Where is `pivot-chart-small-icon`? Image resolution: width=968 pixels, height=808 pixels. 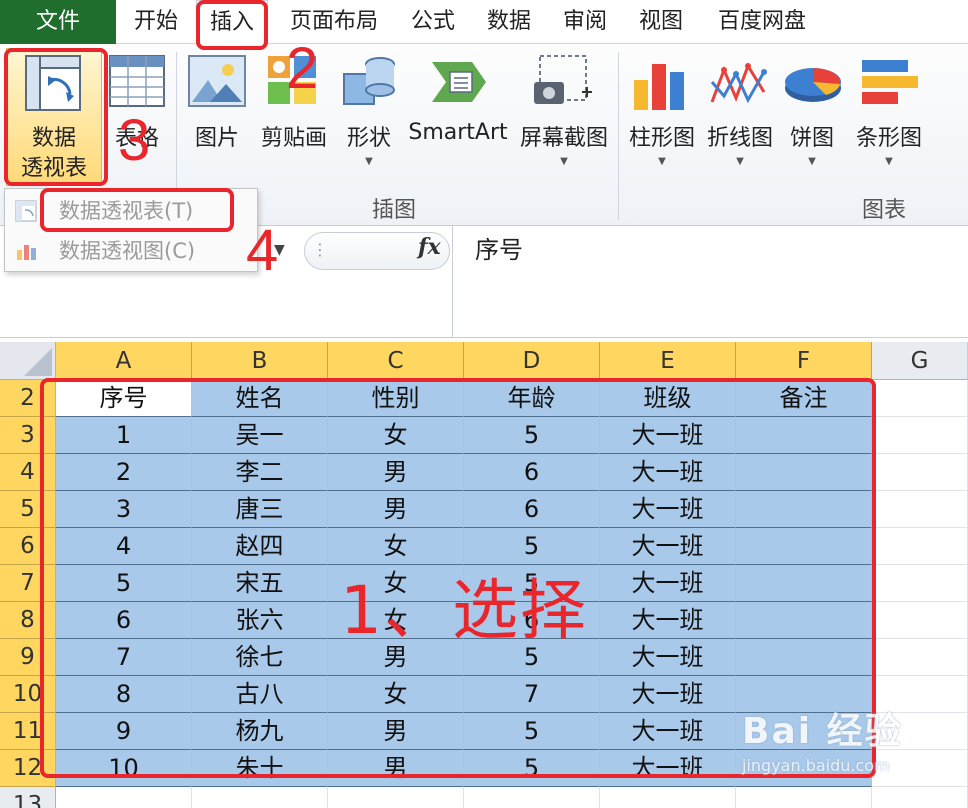
pivot-chart-small-icon is located at coordinates (26, 252).